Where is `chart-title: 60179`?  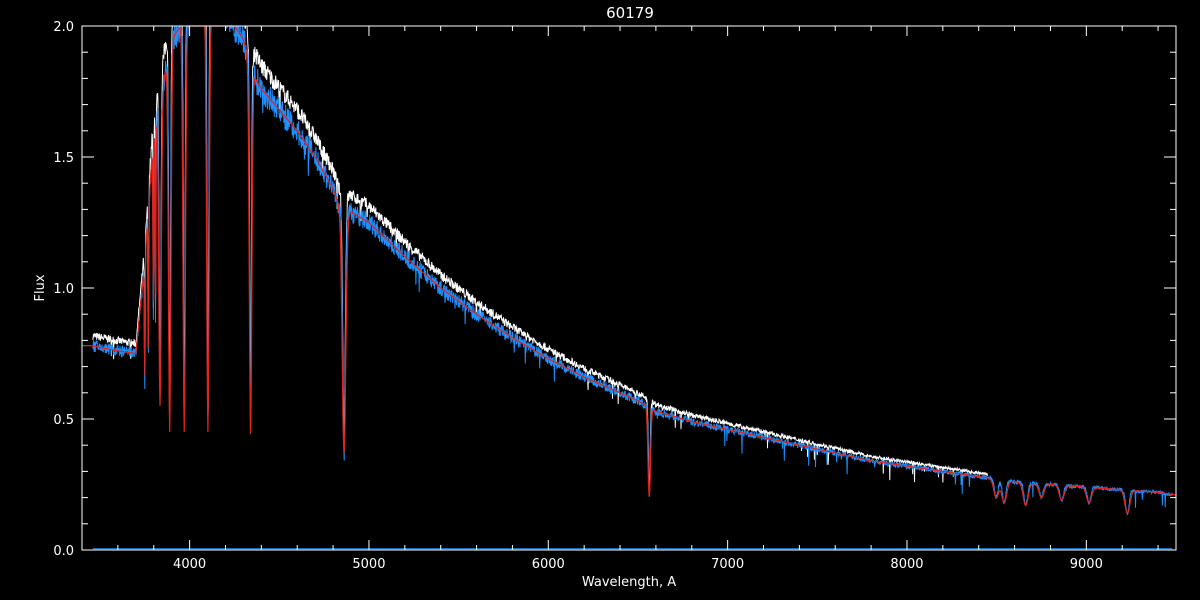 chart-title: 60179 is located at coordinates (630, 13).